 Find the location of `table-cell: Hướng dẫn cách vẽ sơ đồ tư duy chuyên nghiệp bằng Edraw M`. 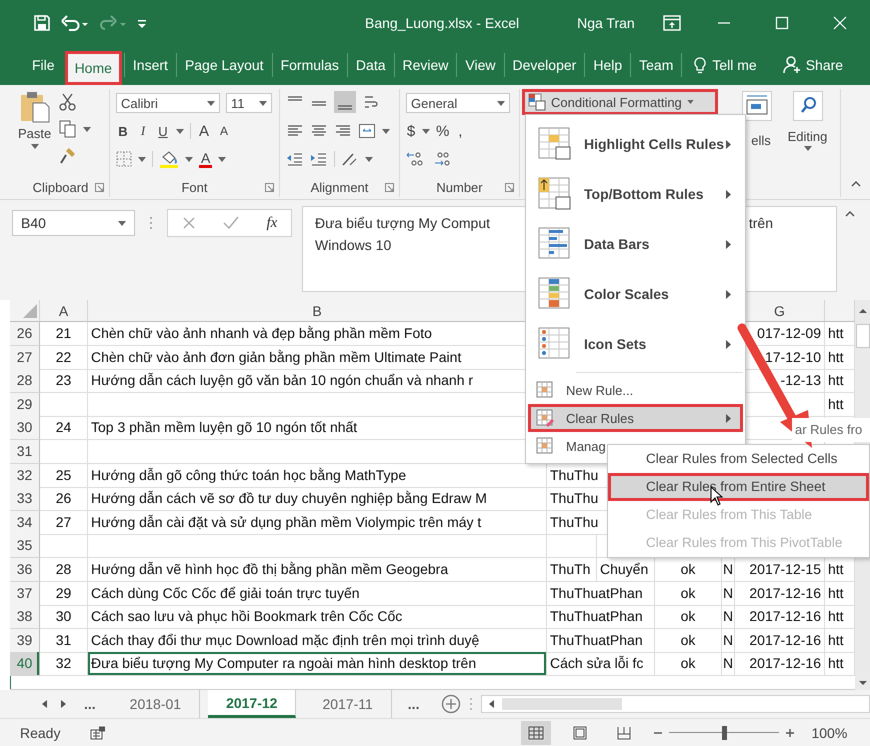

table-cell: Hướng dẫn cách vẽ sơ đồ tư duy chuyên nghiệp bằng Edraw M is located at coordinates (317, 499).